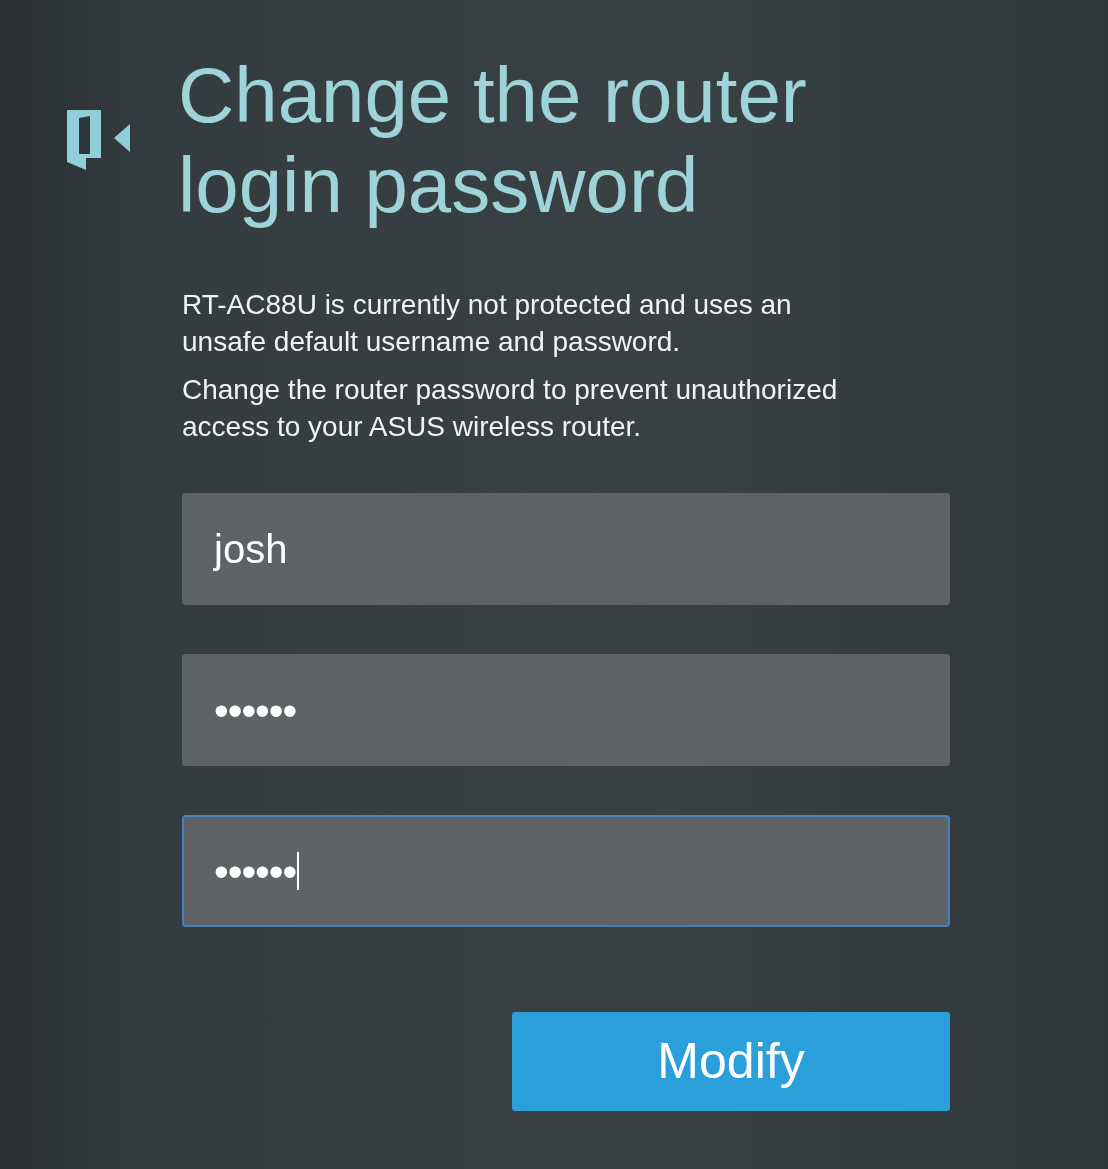 The width and height of the screenshot is (1108, 1169). What do you see at coordinates (99, 140) in the screenshot?
I see `door-arrow-icon` at bounding box center [99, 140].